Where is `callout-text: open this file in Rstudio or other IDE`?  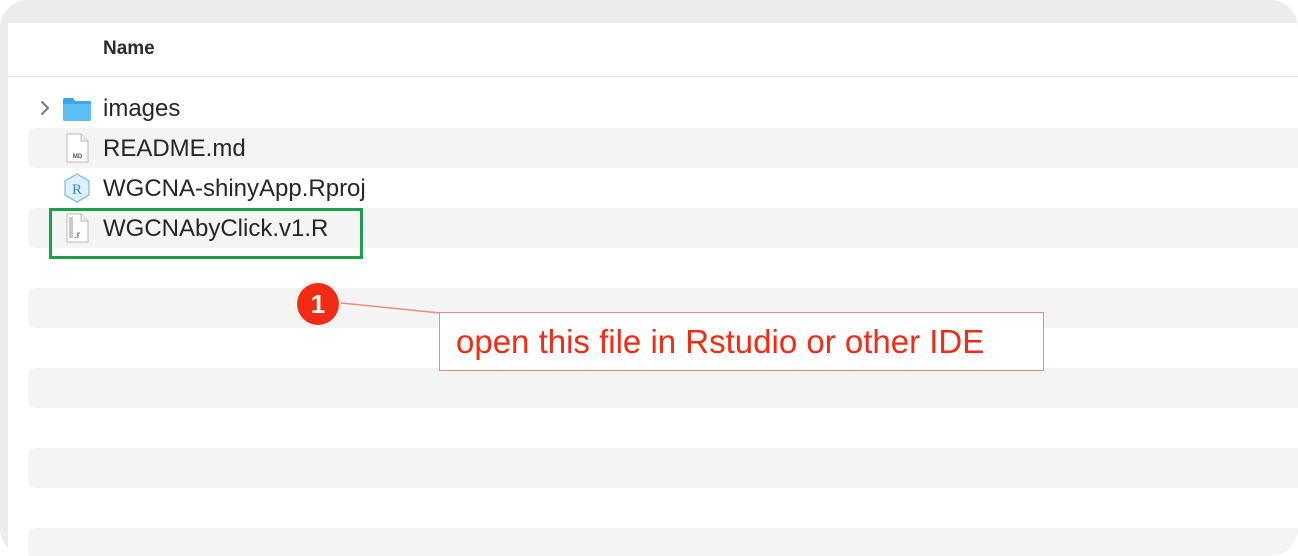 callout-text: open this file in Rstudio or other IDE is located at coordinates (720, 341).